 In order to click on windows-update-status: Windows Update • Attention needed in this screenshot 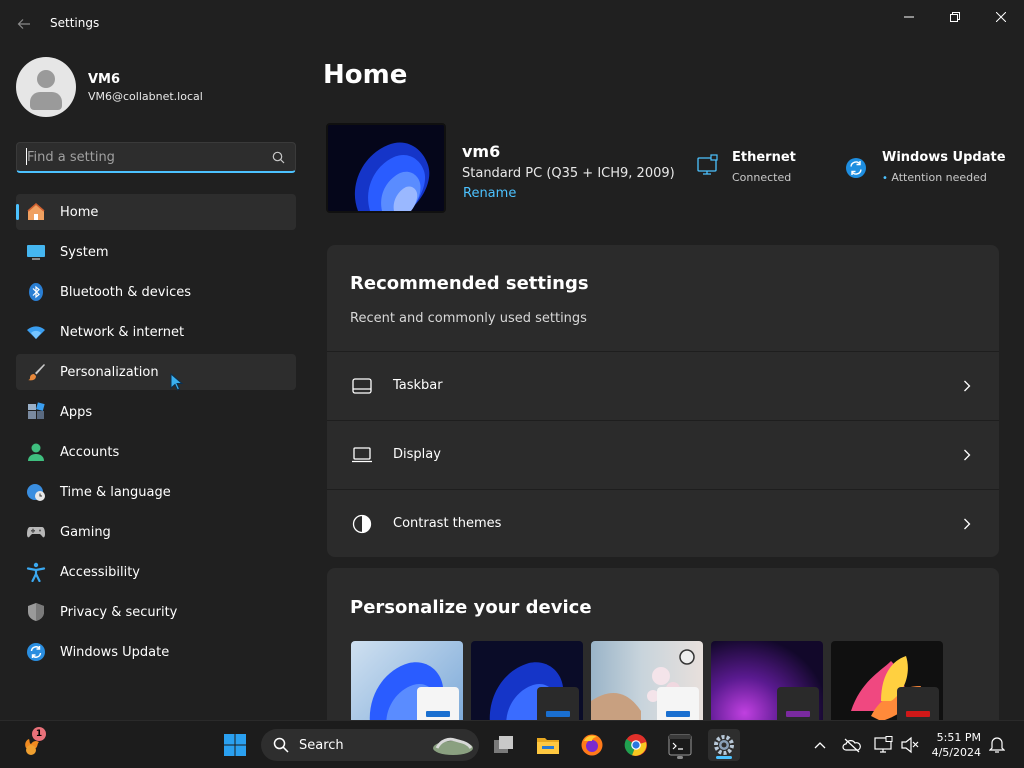, I will do `click(925, 167)`.